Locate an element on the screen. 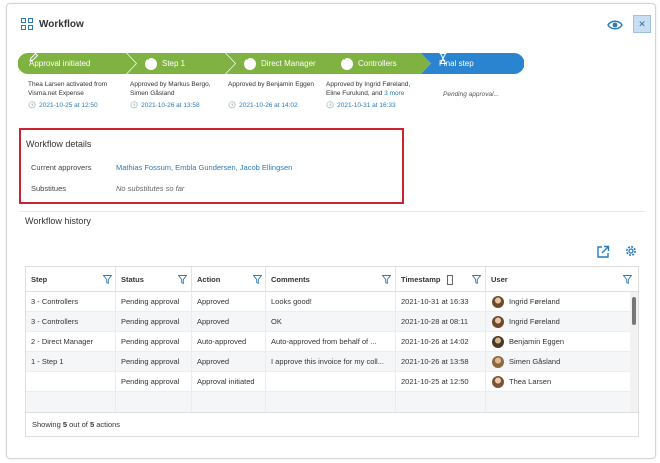 The image size is (660, 463). gear-icon is located at coordinates (631, 251).